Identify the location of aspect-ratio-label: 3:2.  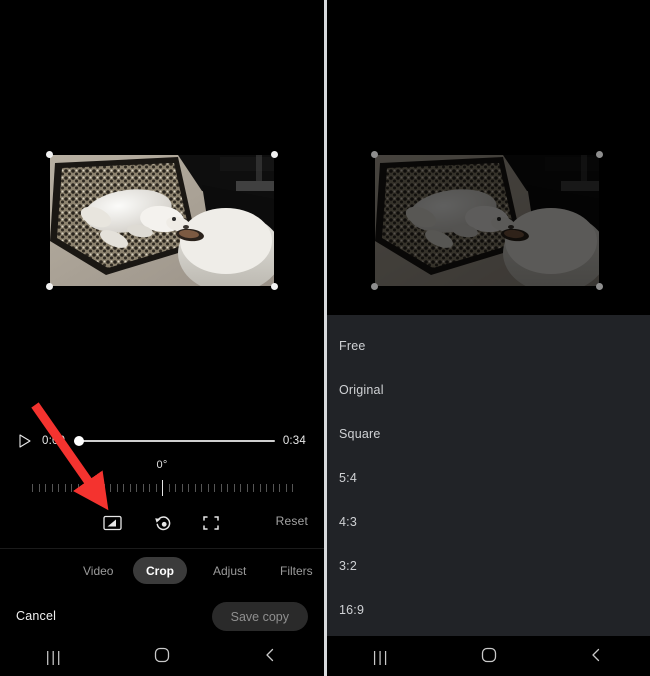
(348, 566).